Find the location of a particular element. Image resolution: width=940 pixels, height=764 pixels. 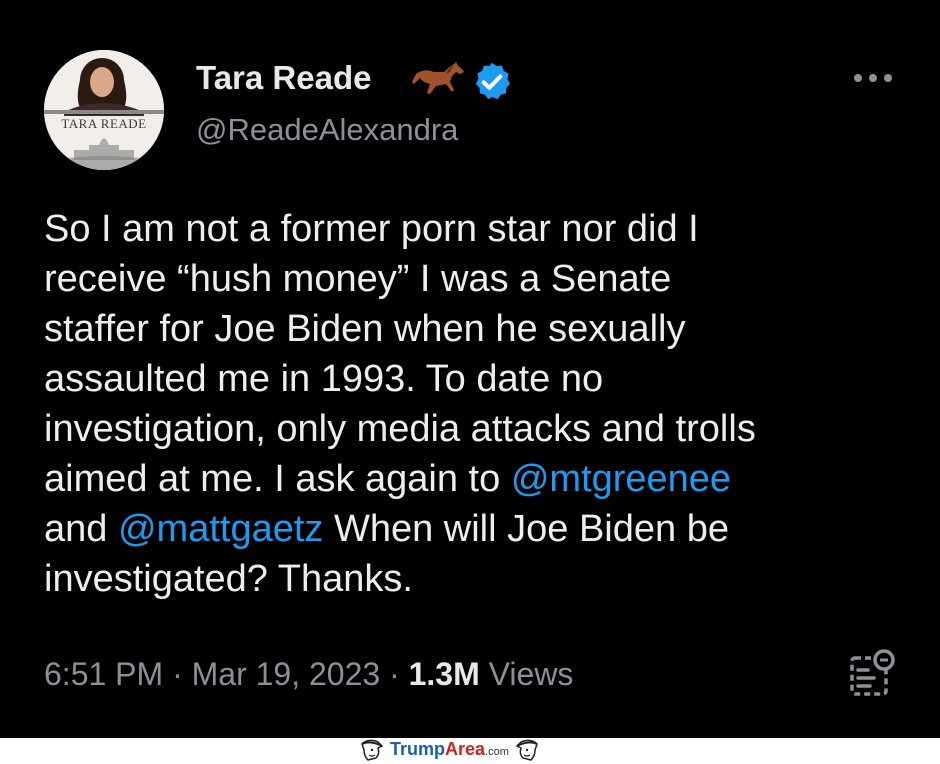

avatar: TARA READE is located at coordinates (104, 110).